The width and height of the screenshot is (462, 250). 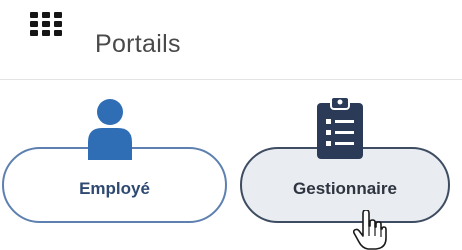 What do you see at coordinates (110, 129) in the screenshot?
I see `person-icon` at bounding box center [110, 129].